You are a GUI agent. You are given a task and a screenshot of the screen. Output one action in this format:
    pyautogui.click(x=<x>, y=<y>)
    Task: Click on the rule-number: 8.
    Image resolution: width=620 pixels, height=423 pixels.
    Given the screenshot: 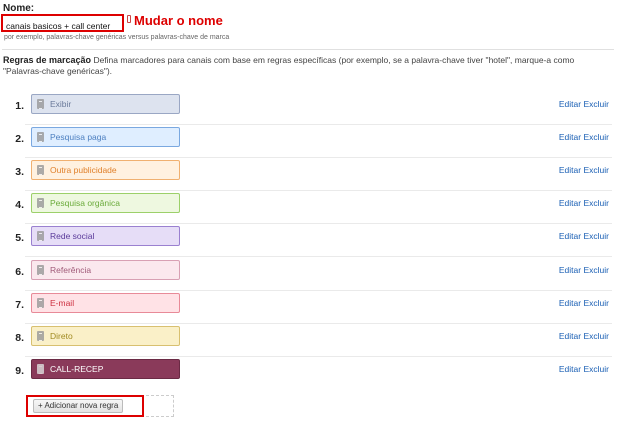 What is the action you would take?
    pyautogui.click(x=19, y=338)
    